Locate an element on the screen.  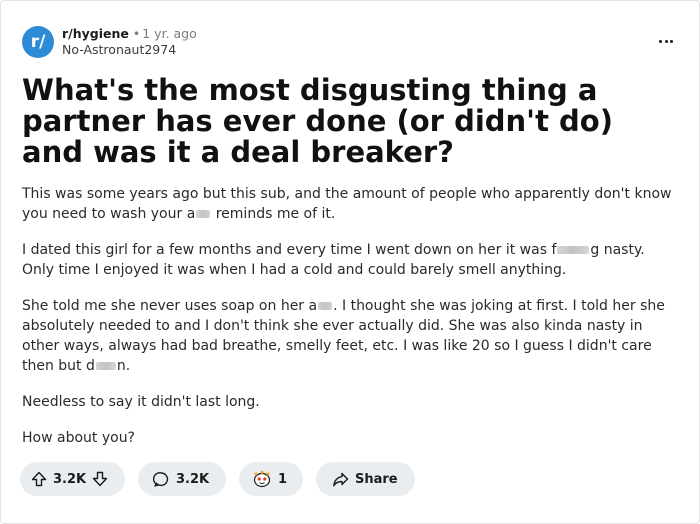
vote-pill: 3.2K is located at coordinates (72, 479).